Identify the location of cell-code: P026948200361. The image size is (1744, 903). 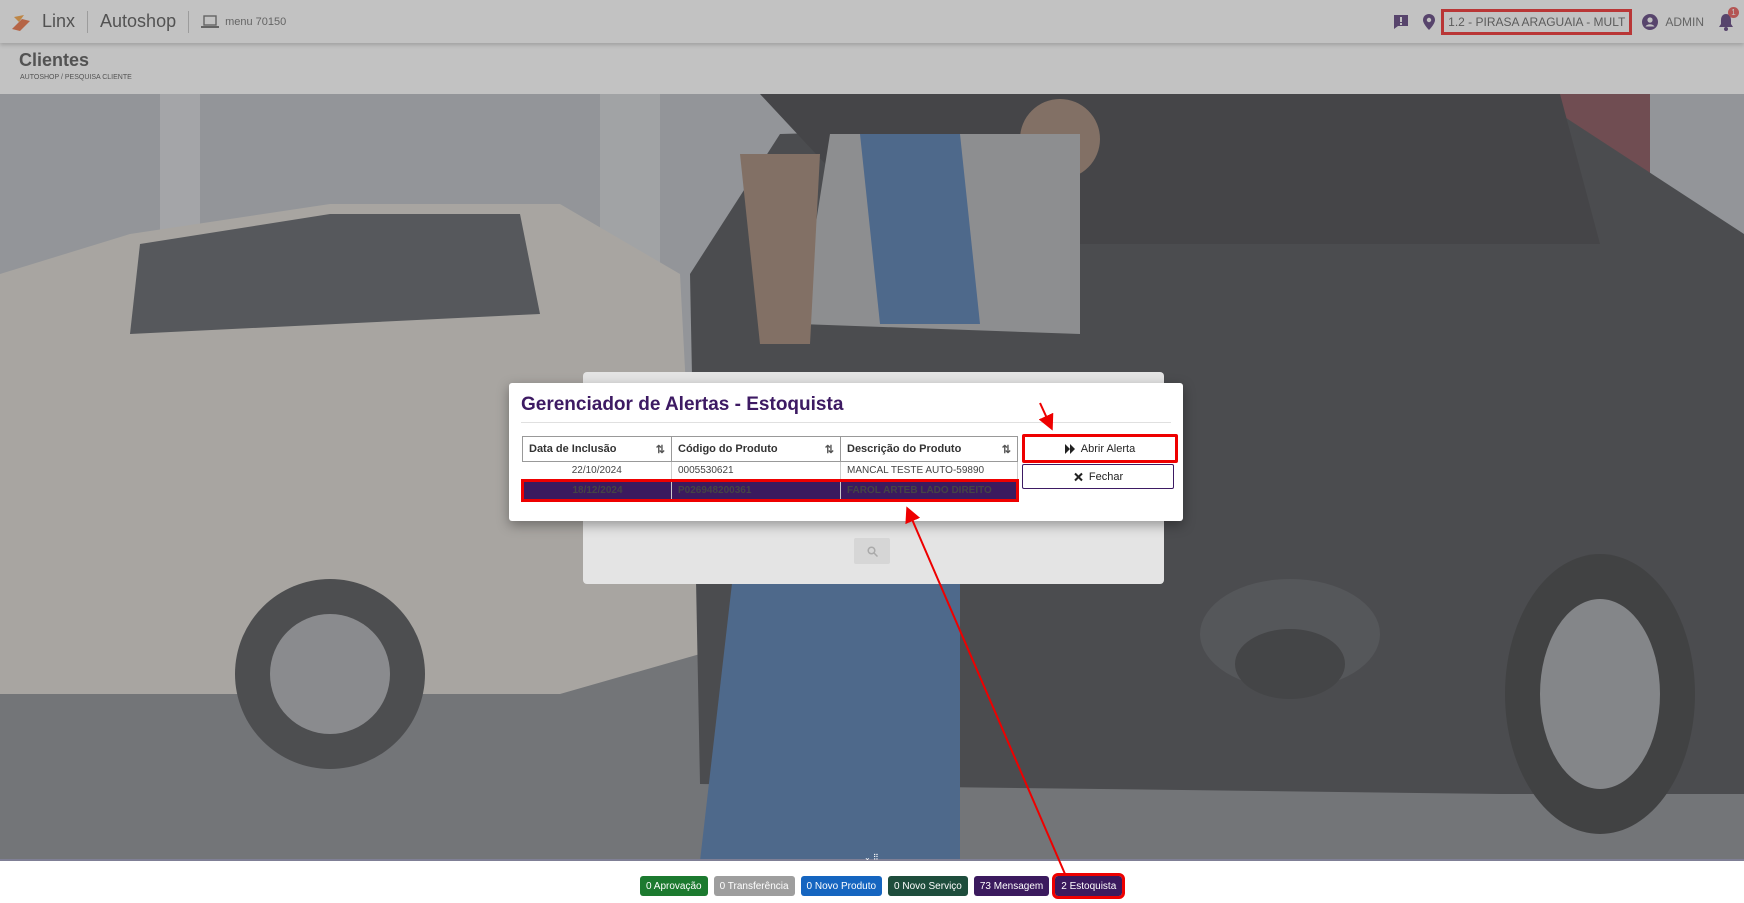
(756, 490).